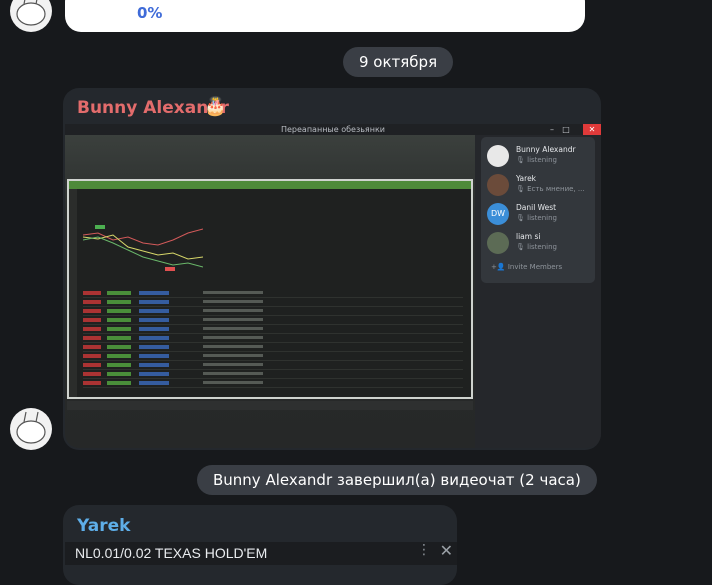  Describe the element at coordinates (527, 267) in the screenshot. I see `invite-members: +👤 Invite Members` at that location.